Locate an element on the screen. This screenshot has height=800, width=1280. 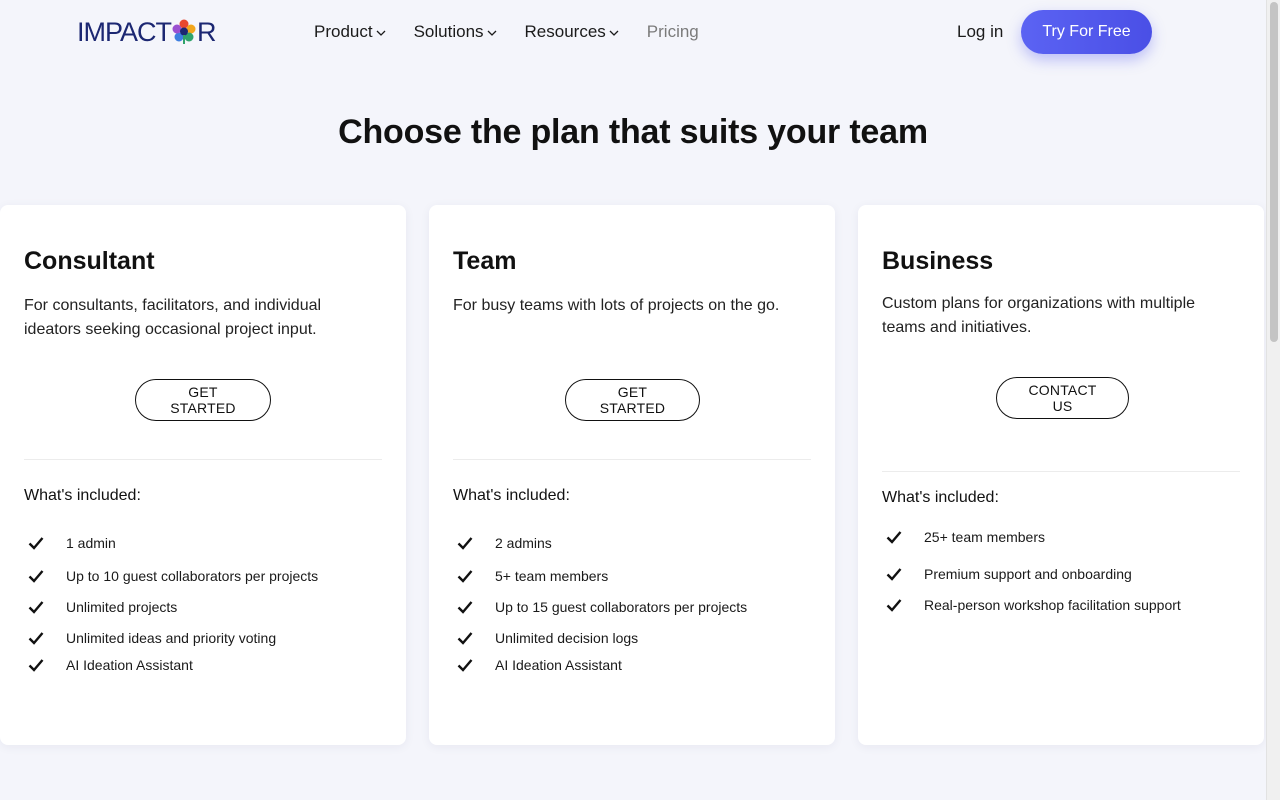
feature-item: 1 admin is located at coordinates (72, 543).